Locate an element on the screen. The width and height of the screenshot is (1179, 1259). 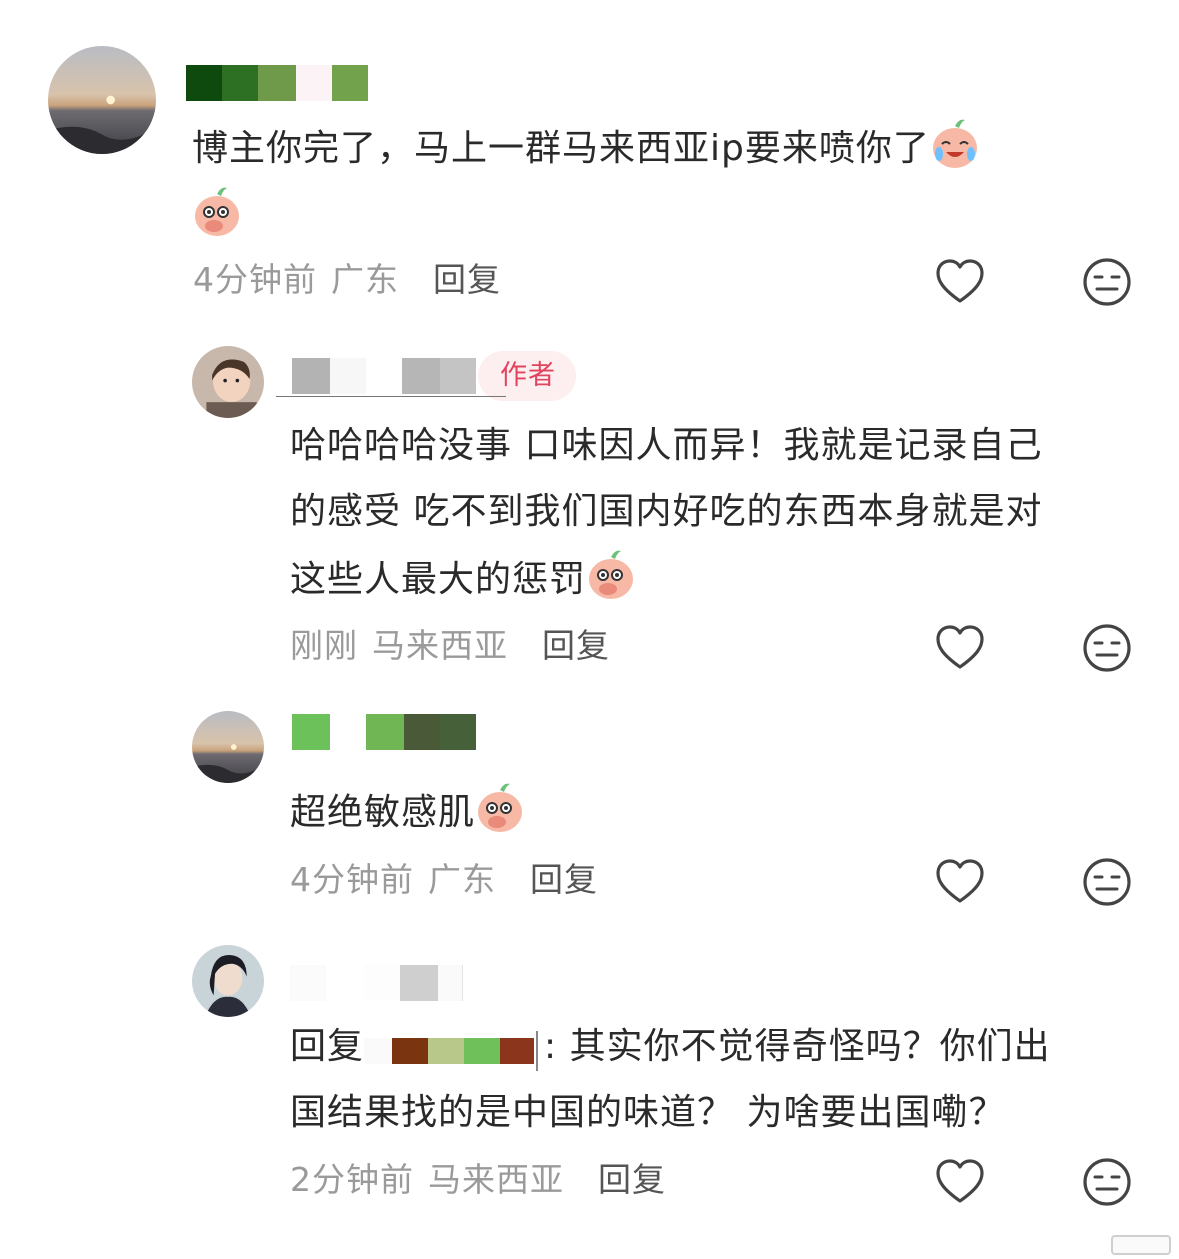
peach-crying-laugh-emoji is located at coordinates (955, 142).